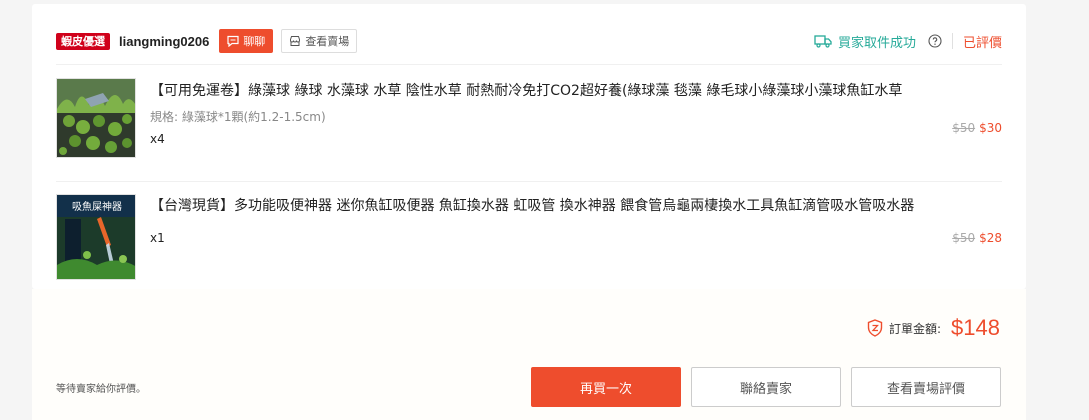  I want to click on view-shop-button: 查看賣場, so click(319, 41).